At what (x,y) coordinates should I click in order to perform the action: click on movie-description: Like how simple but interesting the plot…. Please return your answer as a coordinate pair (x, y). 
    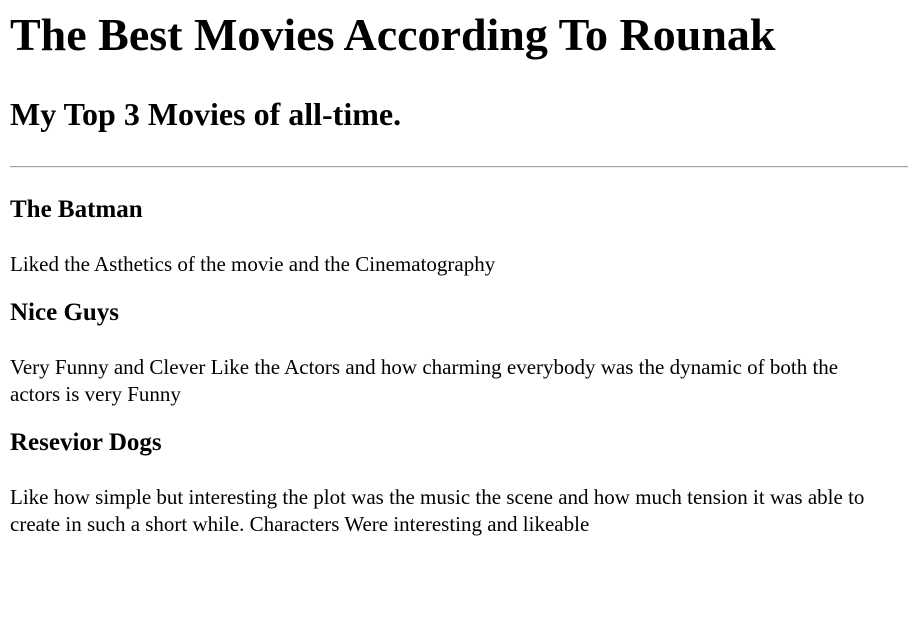
    Looking at the image, I should click on (437, 511).